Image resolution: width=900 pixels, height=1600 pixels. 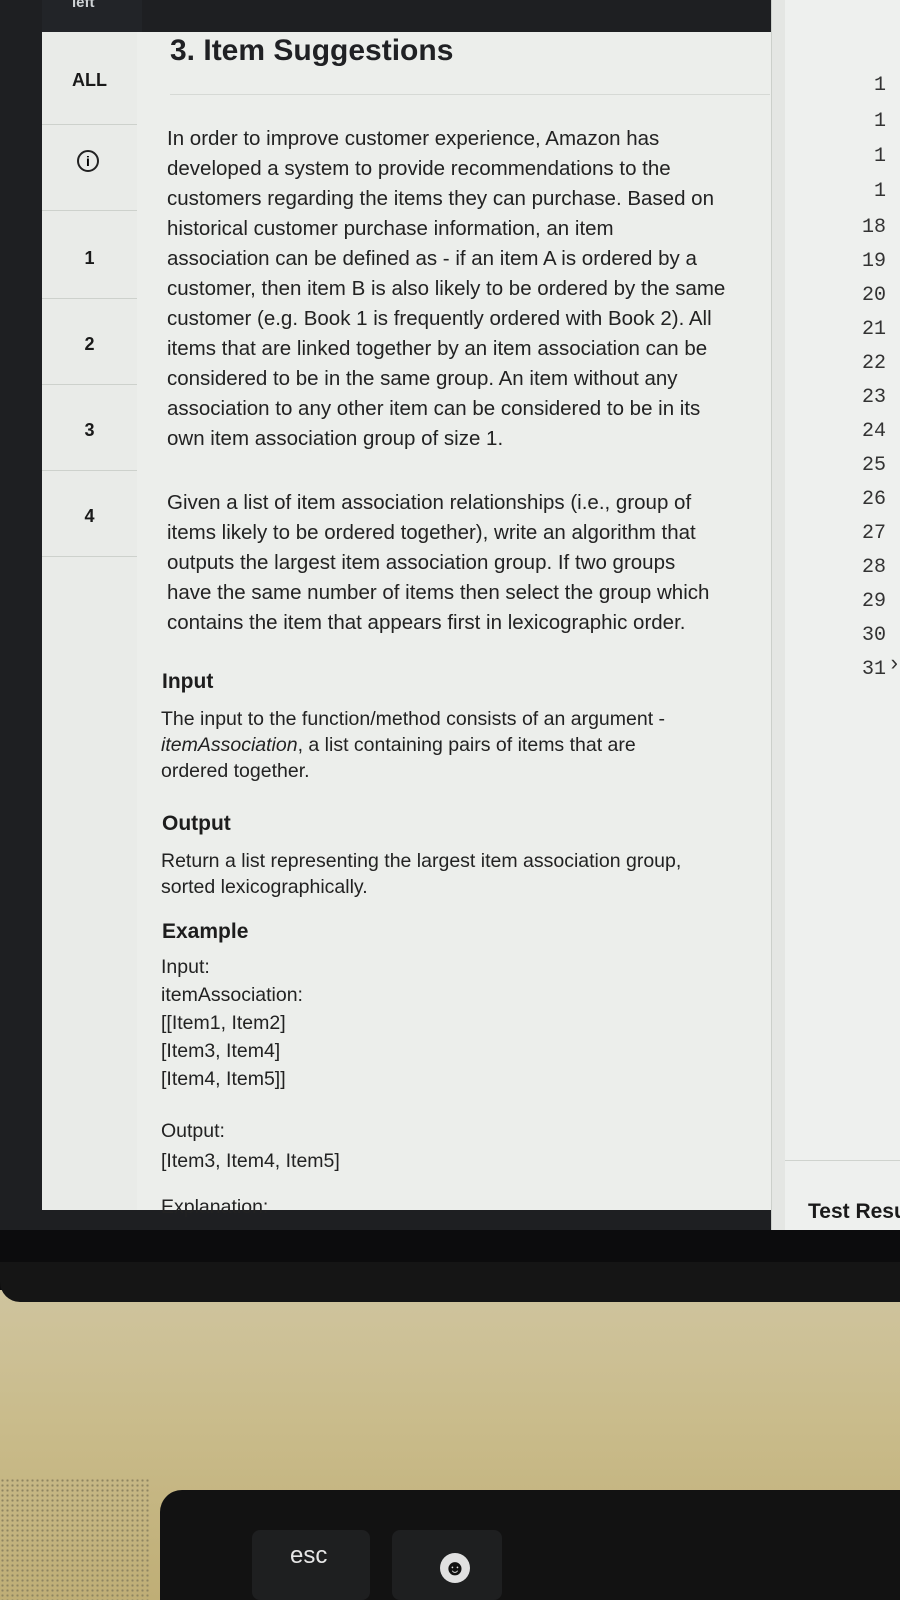 What do you see at coordinates (235, 771) in the screenshot?
I see `input-description: ordered together.` at bounding box center [235, 771].